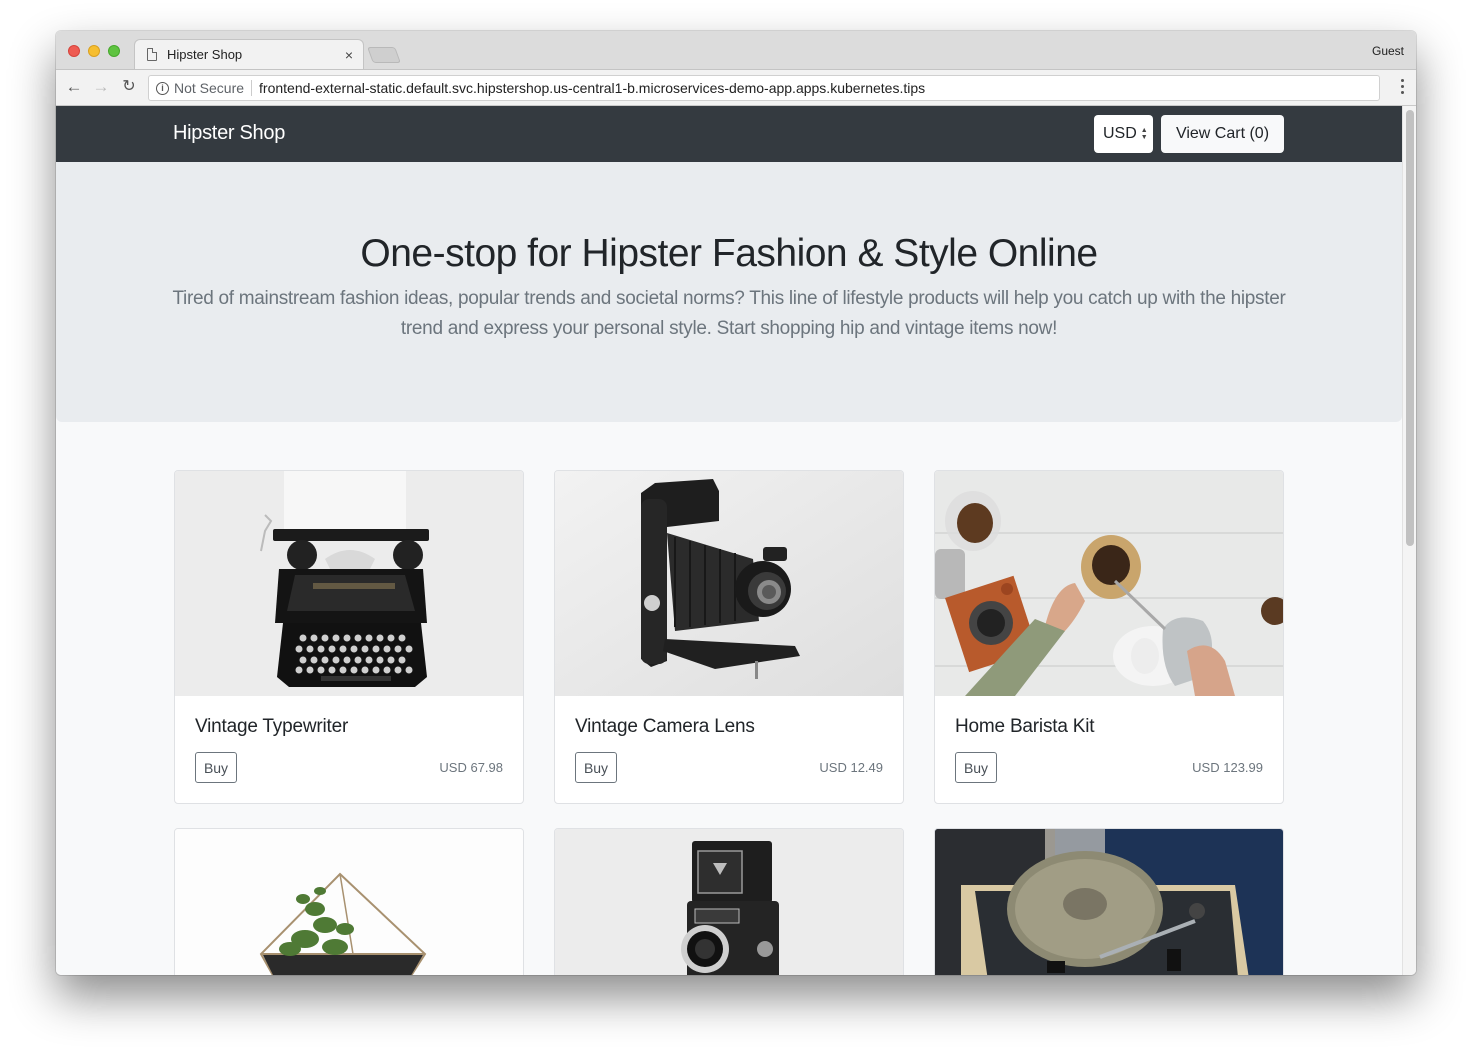 This screenshot has width=1472, height=1055. Describe the element at coordinates (271, 727) in the screenshot. I see `product-name: Vintage Typewriter` at that location.